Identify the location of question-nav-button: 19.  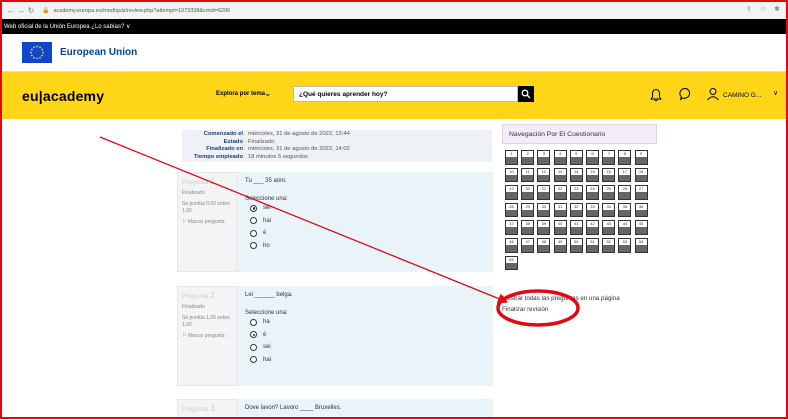
(511, 192).